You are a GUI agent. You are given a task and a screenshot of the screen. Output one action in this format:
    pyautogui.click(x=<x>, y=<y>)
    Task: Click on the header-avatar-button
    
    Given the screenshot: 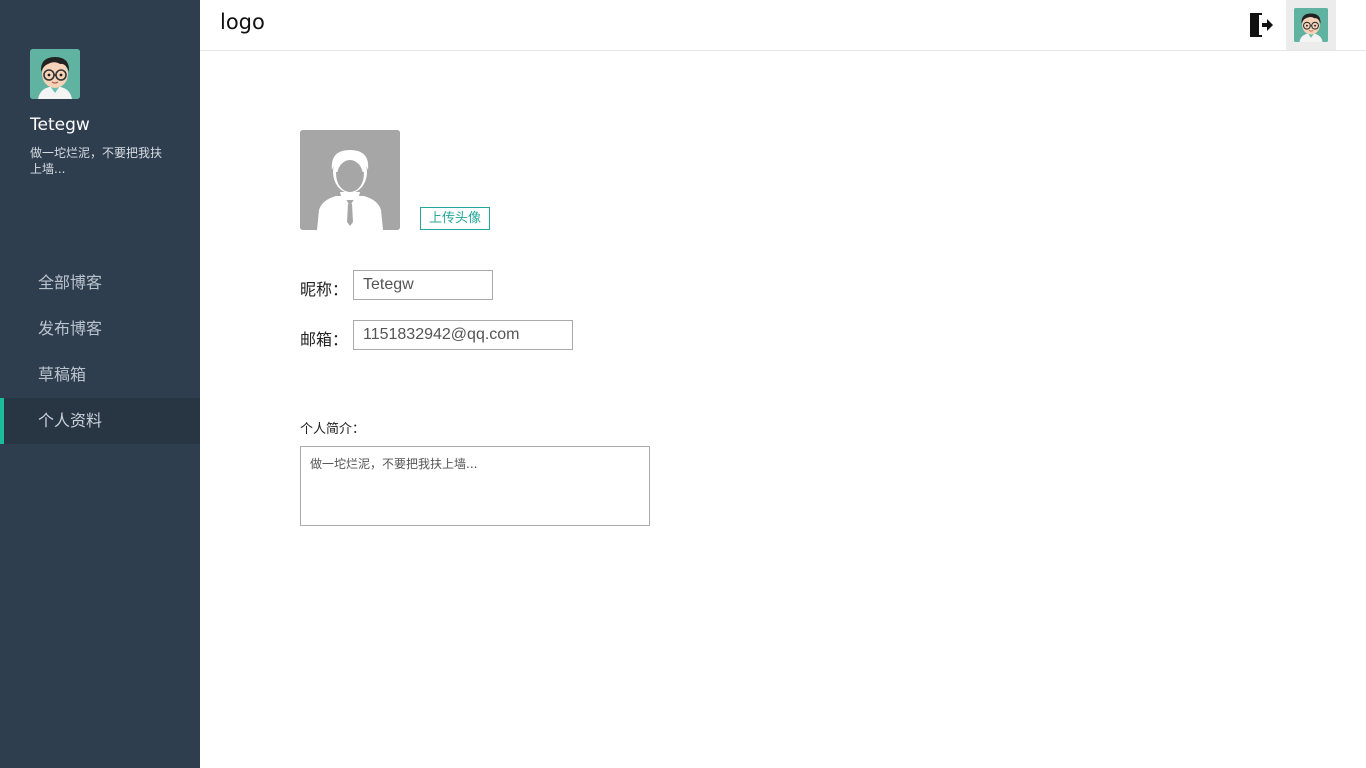 What is the action you would take?
    pyautogui.click(x=1311, y=25)
    